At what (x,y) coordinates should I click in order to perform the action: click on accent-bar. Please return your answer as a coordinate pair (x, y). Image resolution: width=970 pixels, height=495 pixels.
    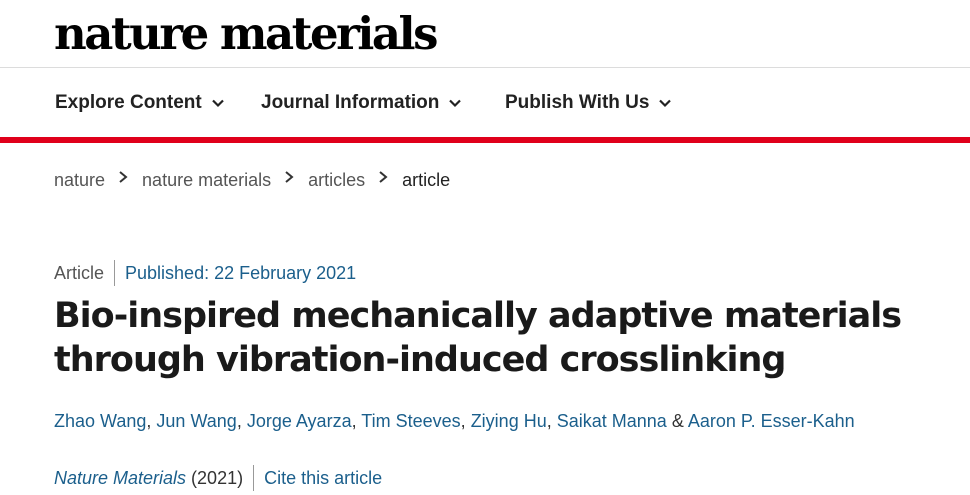
    Looking at the image, I should click on (485, 140).